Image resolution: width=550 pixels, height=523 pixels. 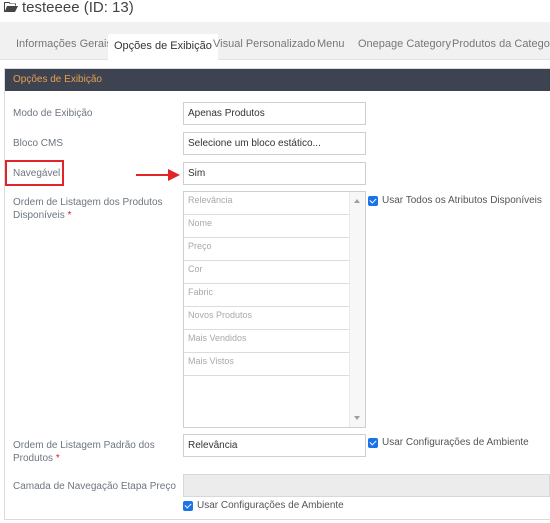 I want to click on sort-option: Preço, so click(x=267, y=249).